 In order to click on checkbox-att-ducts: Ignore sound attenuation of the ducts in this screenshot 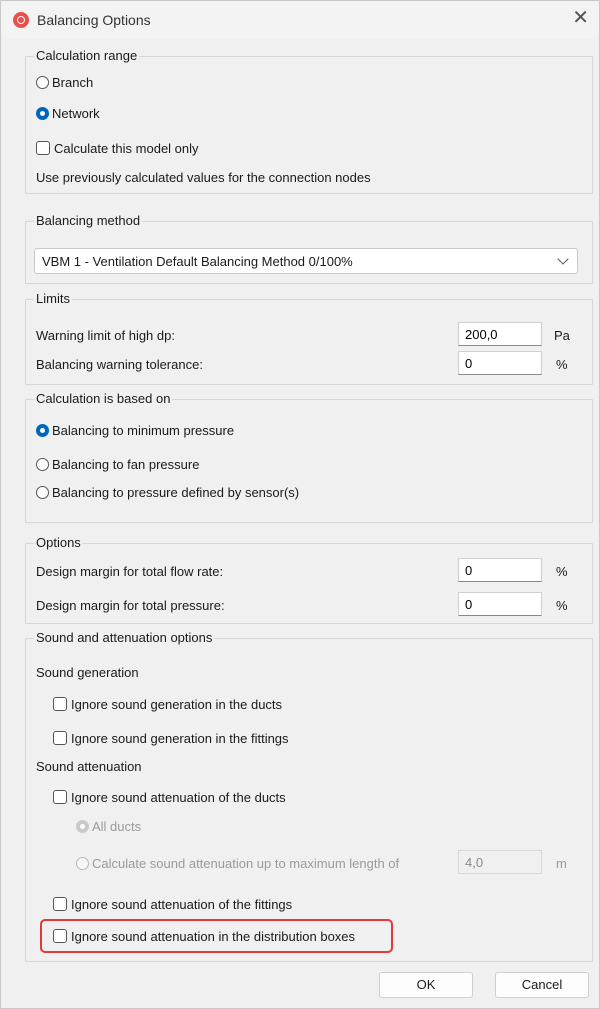, I will do `click(169, 797)`.